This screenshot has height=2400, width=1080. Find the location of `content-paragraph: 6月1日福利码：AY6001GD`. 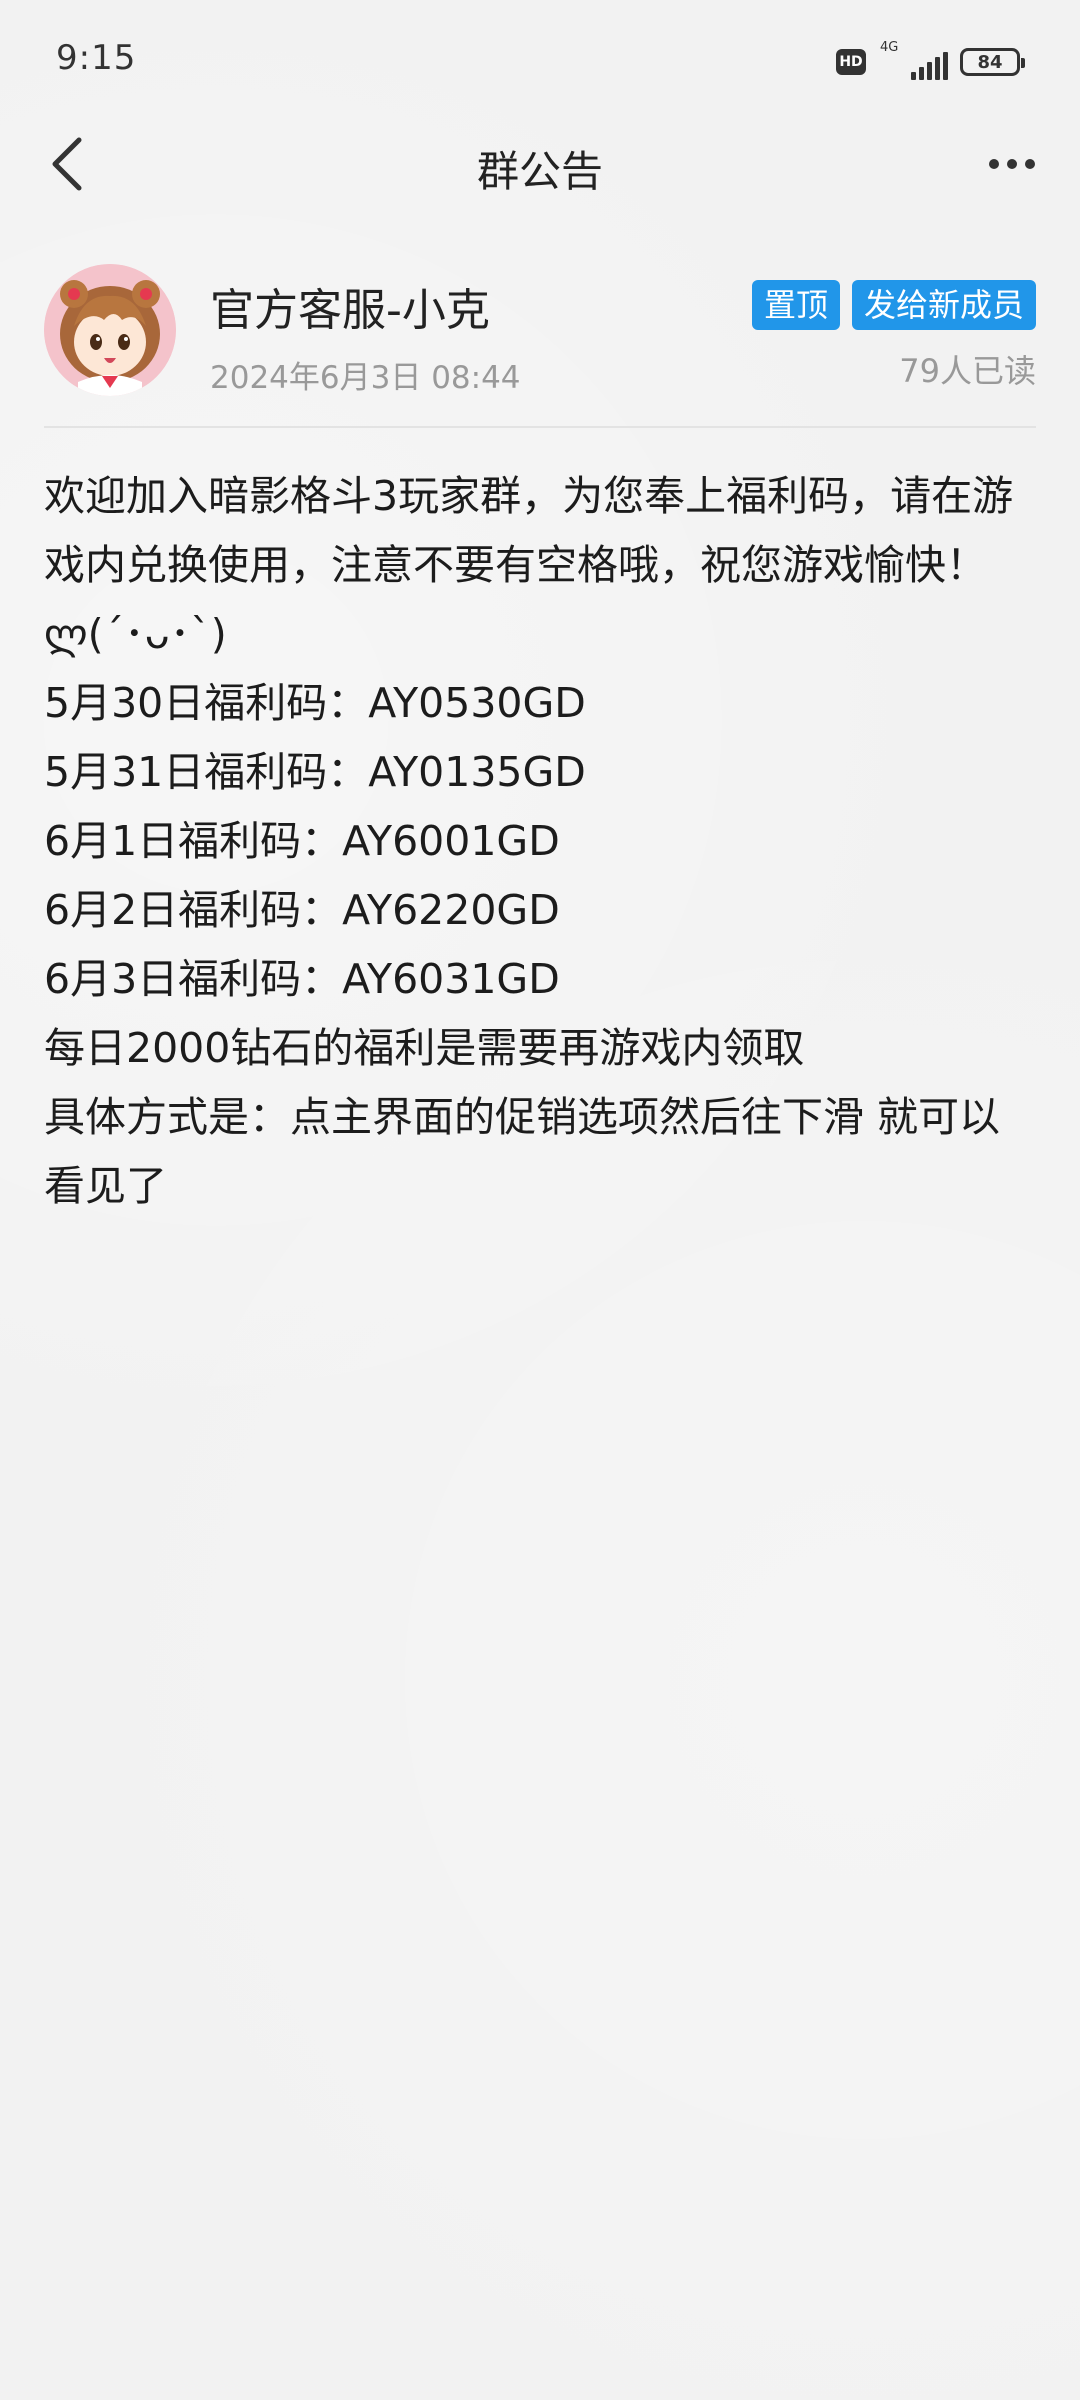

content-paragraph: 6月1日福利码：AY6001GD is located at coordinates (302, 841).